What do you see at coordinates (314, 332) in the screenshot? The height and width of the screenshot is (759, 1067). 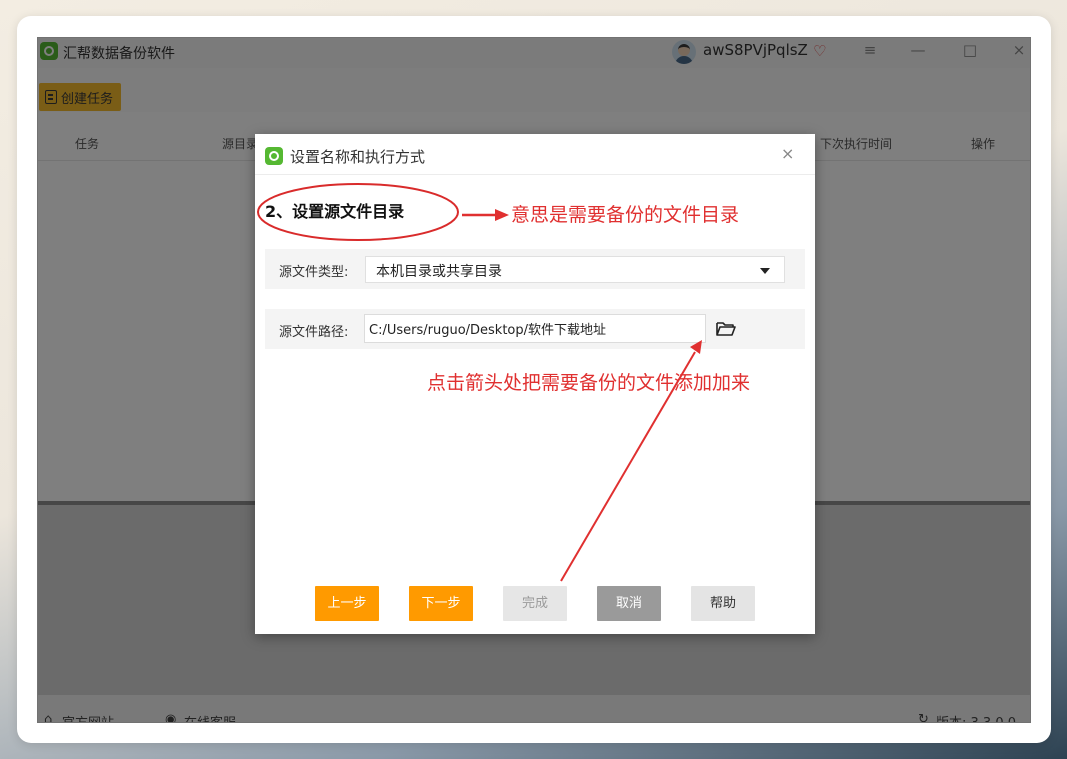 I see `source-path-label: 源文件路径:` at bounding box center [314, 332].